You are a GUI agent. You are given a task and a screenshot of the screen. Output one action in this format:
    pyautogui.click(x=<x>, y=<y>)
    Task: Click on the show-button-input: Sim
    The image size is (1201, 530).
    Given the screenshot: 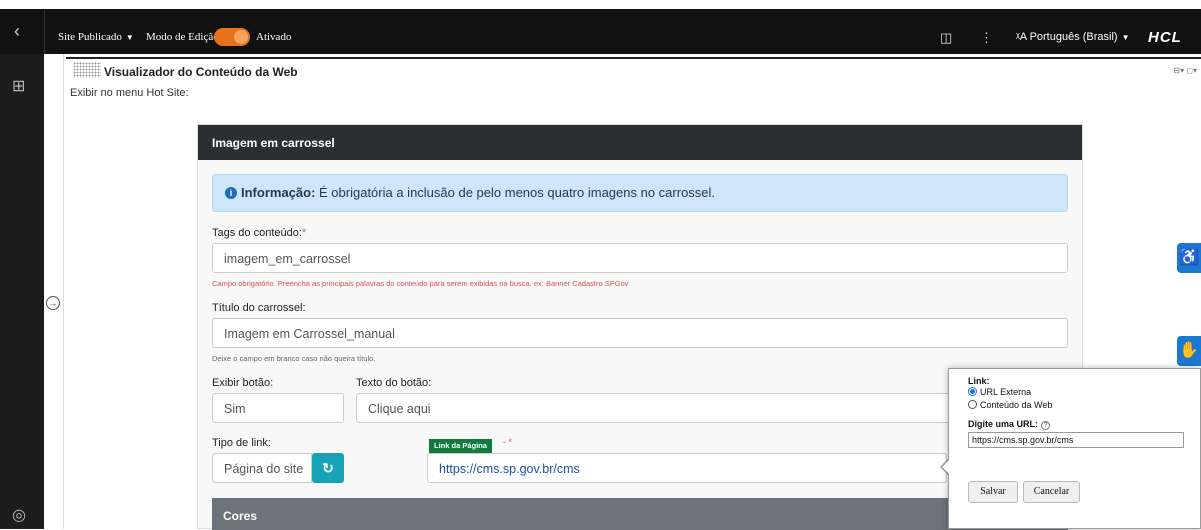 What is the action you would take?
    pyautogui.click(x=278, y=408)
    